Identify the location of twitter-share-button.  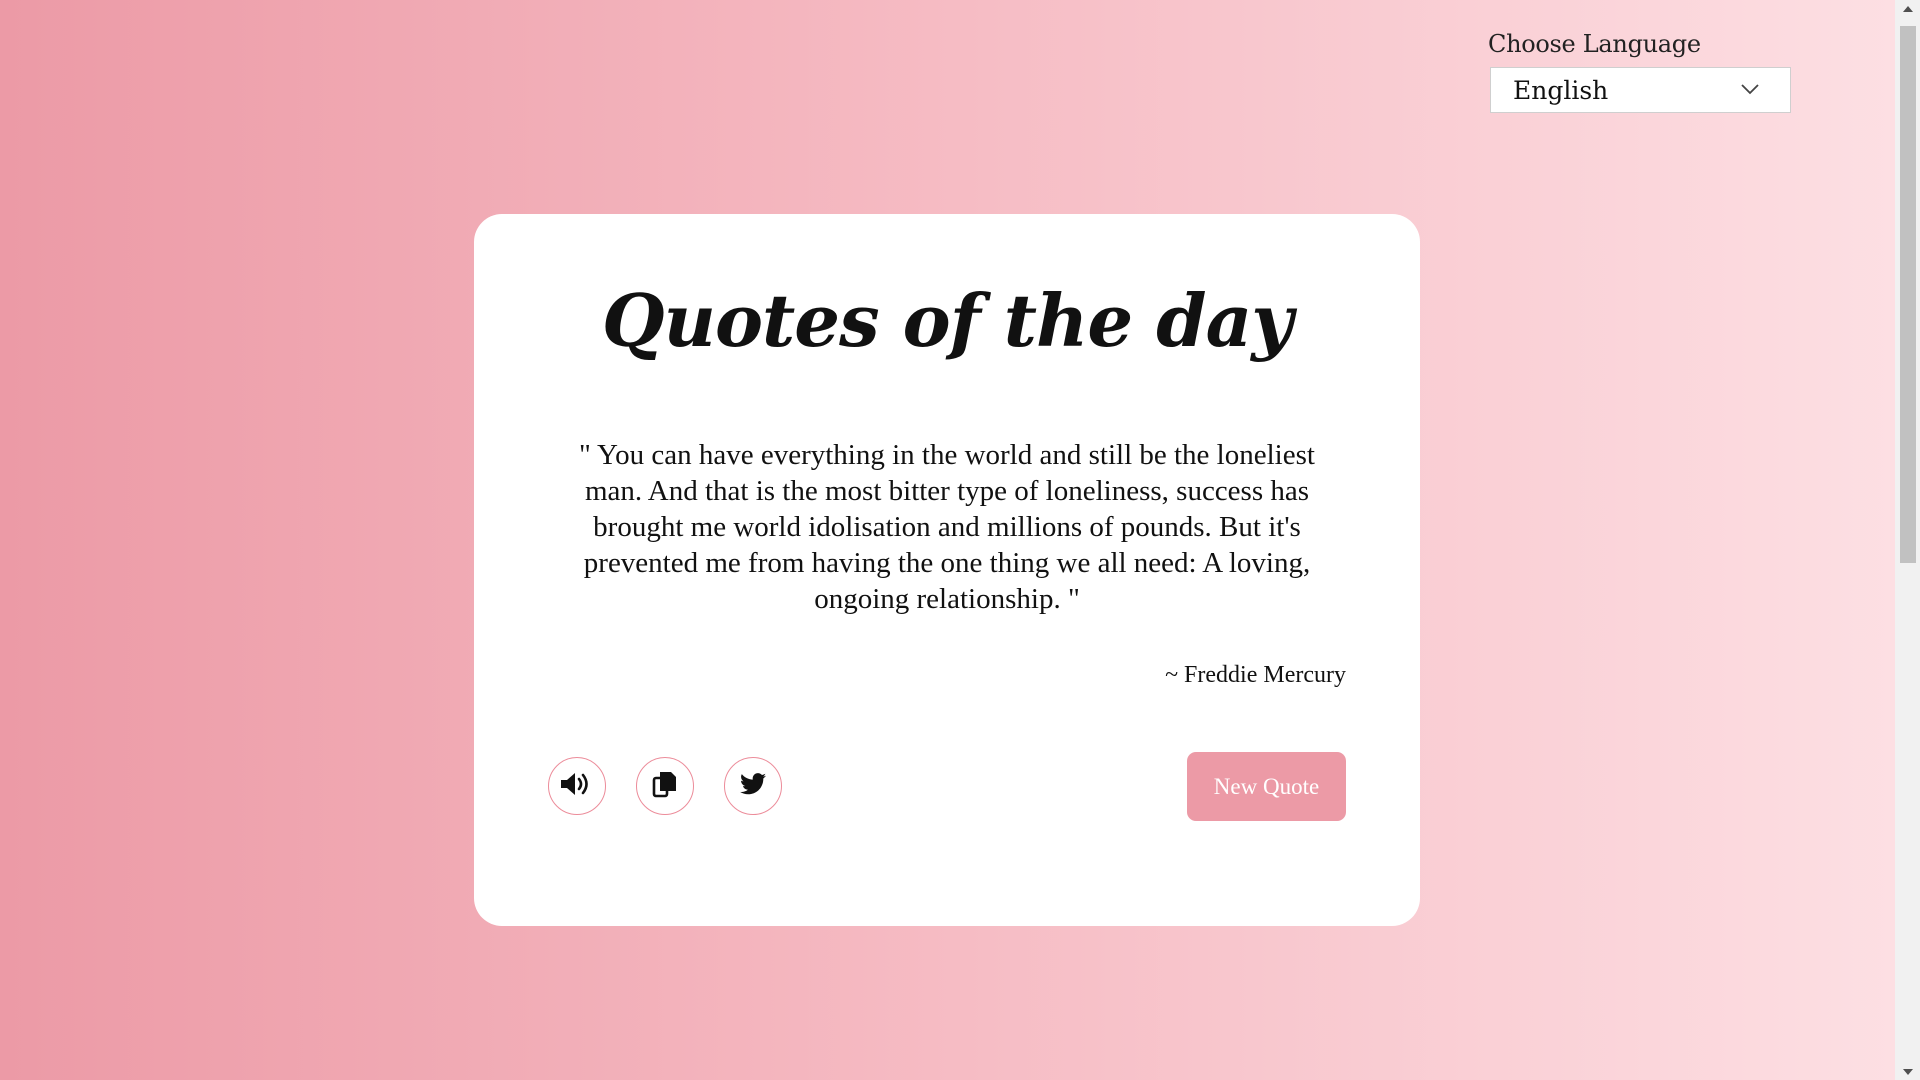
(753, 786).